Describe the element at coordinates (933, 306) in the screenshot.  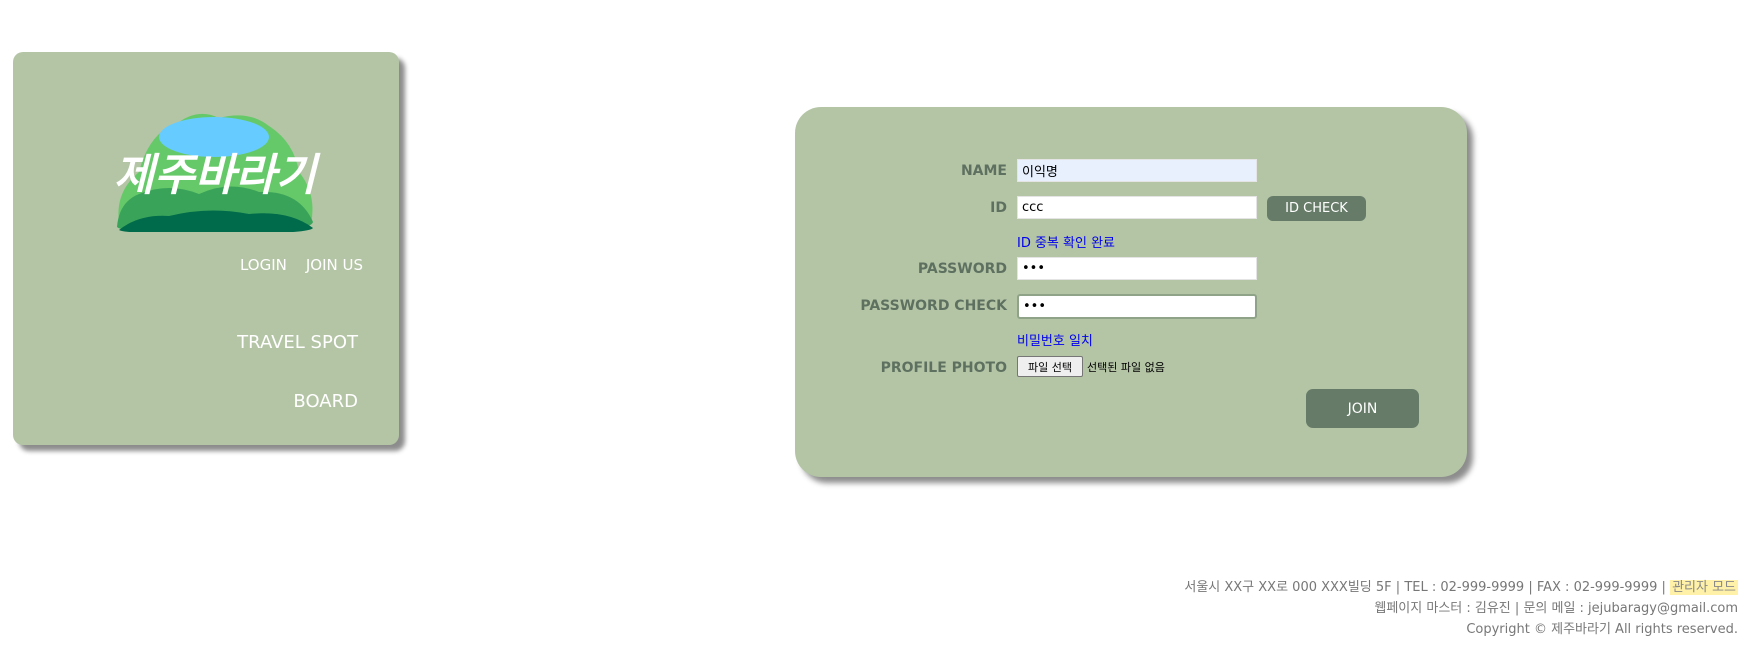
I see `password-check-label: PASSWORD CHECK` at that location.